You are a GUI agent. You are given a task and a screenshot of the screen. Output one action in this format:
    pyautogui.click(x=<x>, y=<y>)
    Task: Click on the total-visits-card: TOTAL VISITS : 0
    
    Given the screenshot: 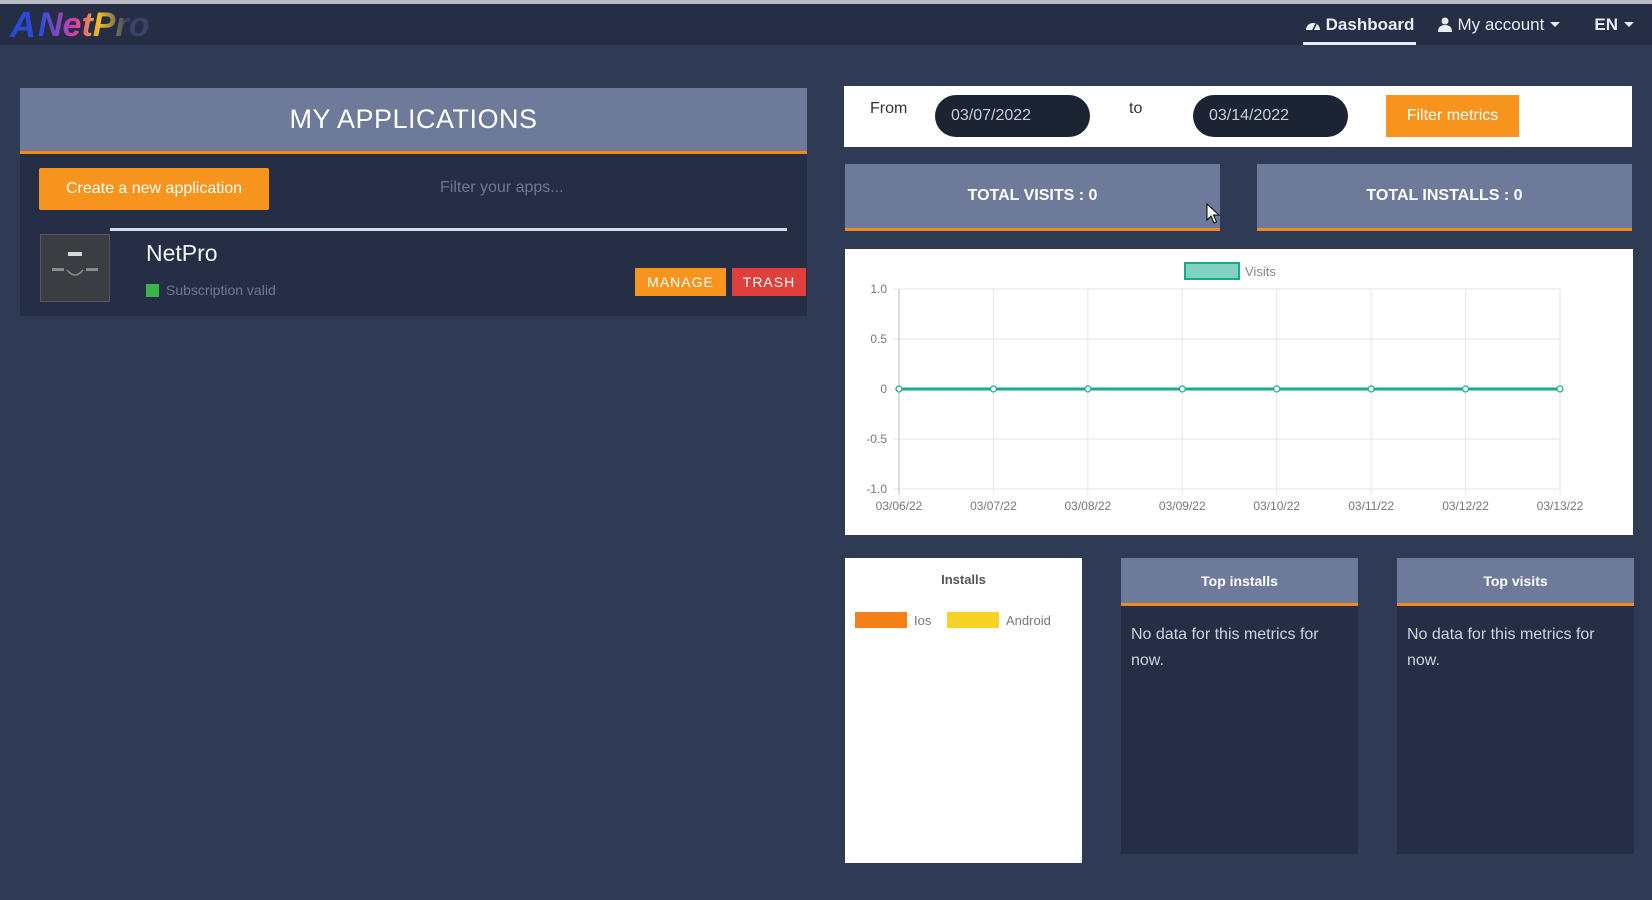 What is the action you would take?
    pyautogui.click(x=1032, y=197)
    